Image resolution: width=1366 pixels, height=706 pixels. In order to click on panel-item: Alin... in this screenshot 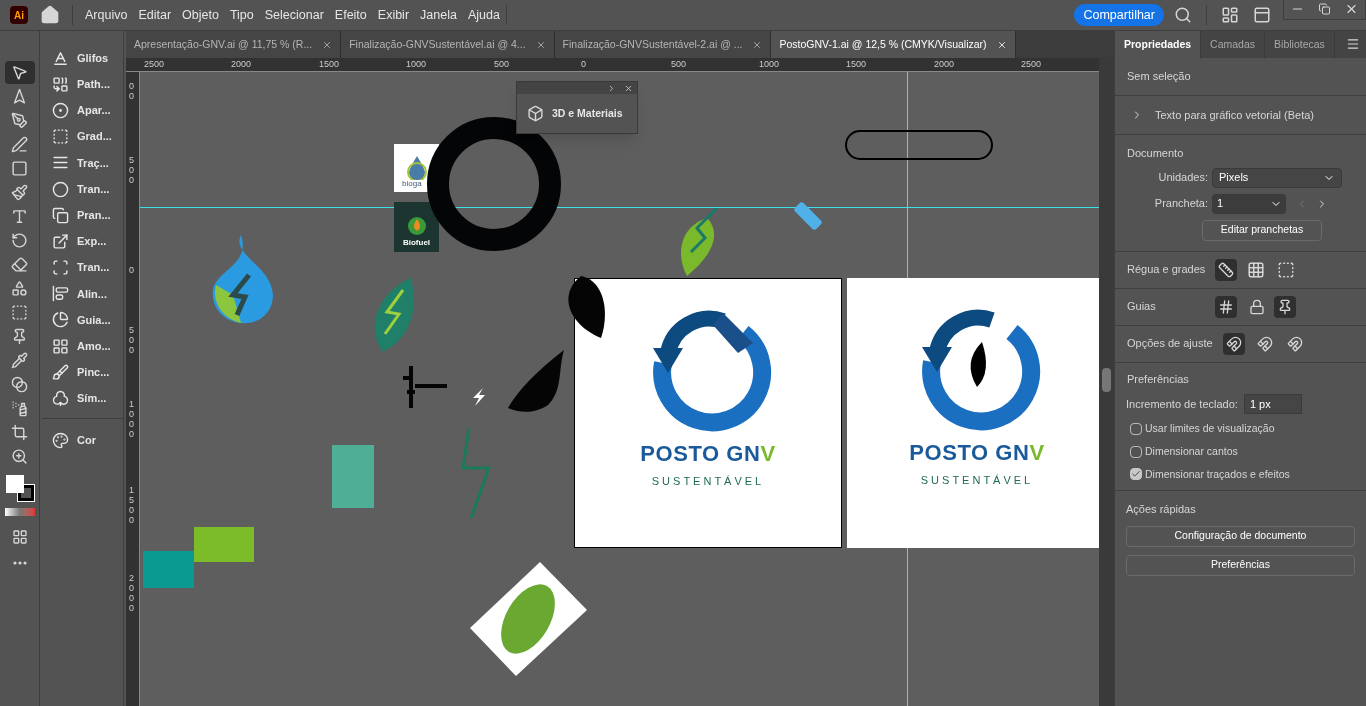, I will do `click(82, 293)`.